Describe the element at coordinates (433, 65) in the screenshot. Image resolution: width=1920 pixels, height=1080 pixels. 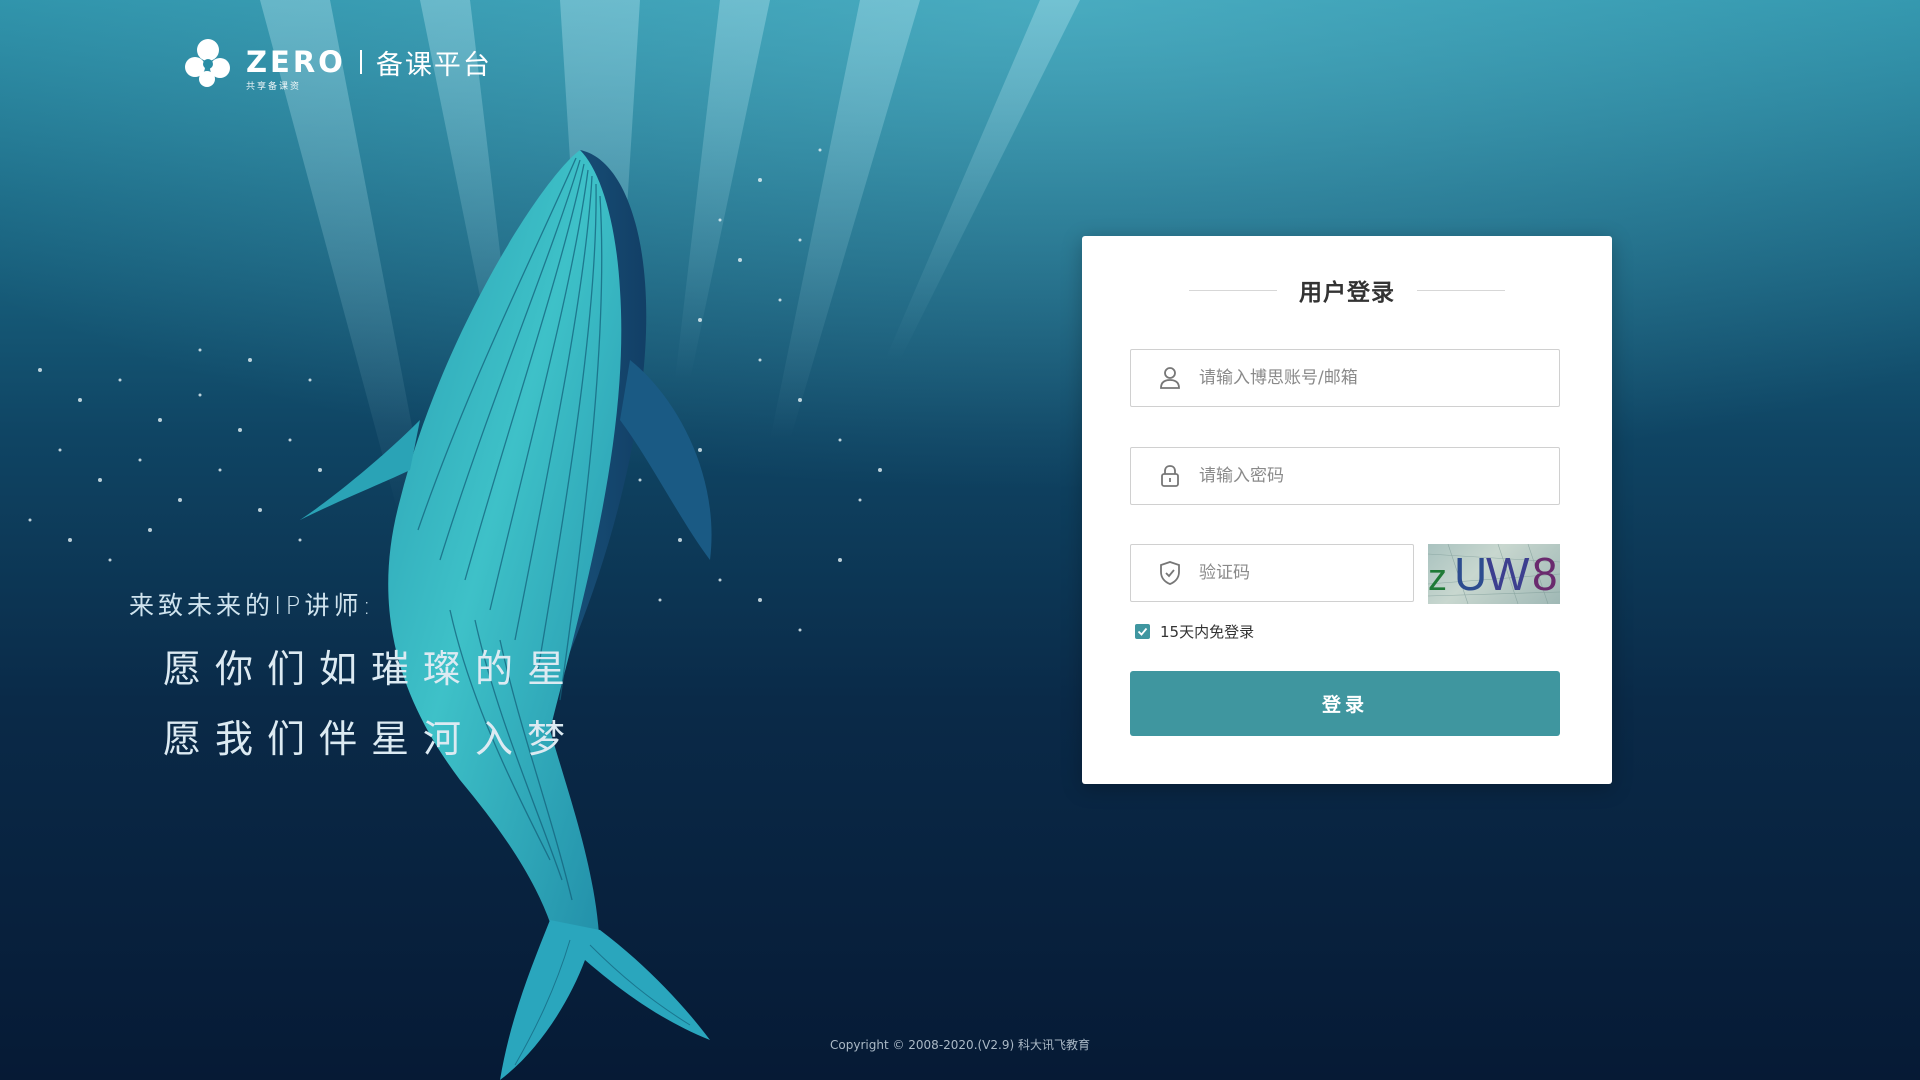
I see `platform-title: 备课平台` at that location.